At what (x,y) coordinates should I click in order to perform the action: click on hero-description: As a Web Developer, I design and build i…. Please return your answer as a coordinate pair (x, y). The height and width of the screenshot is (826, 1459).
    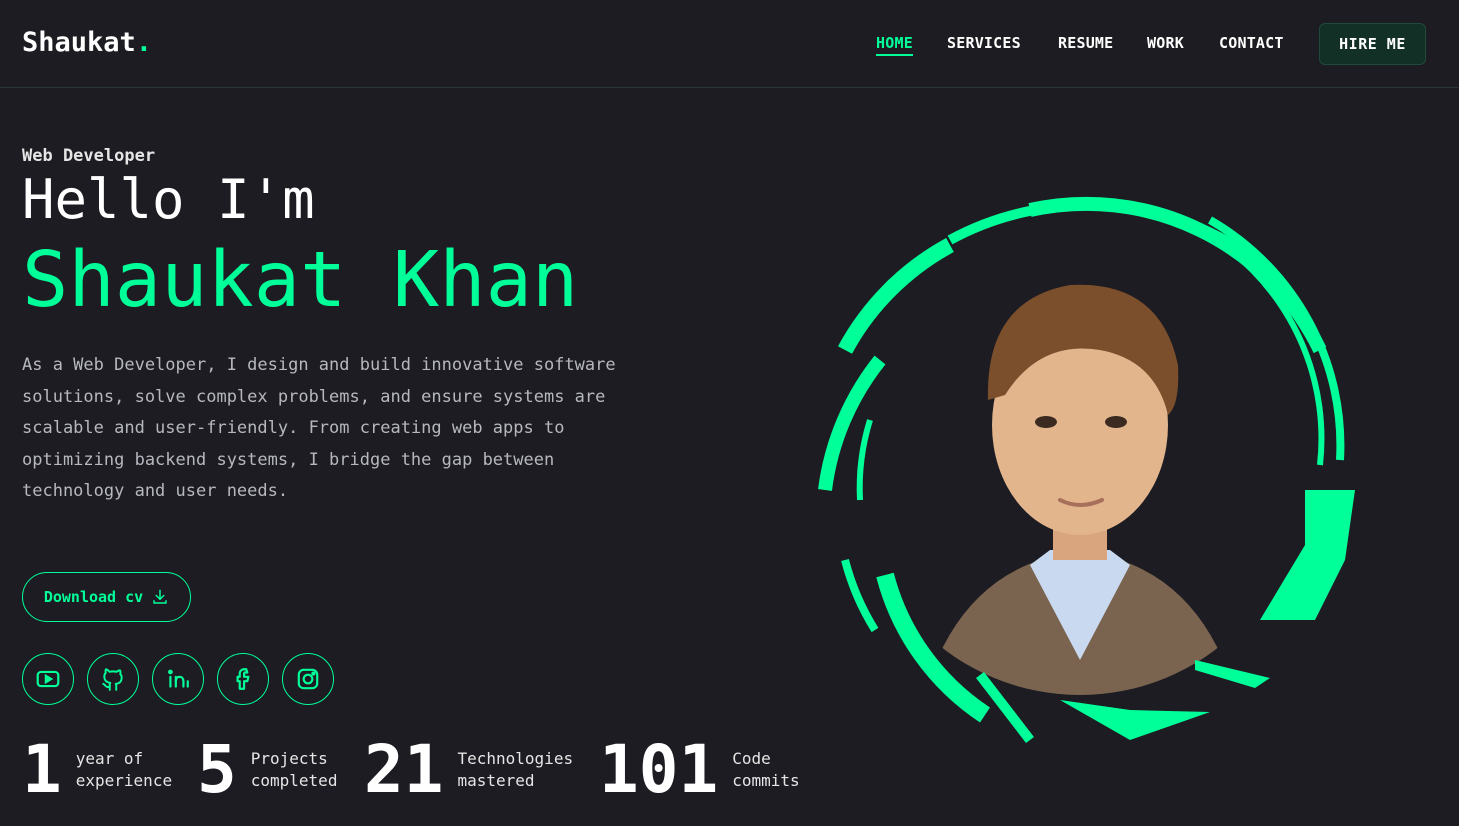
    Looking at the image, I should click on (319, 428).